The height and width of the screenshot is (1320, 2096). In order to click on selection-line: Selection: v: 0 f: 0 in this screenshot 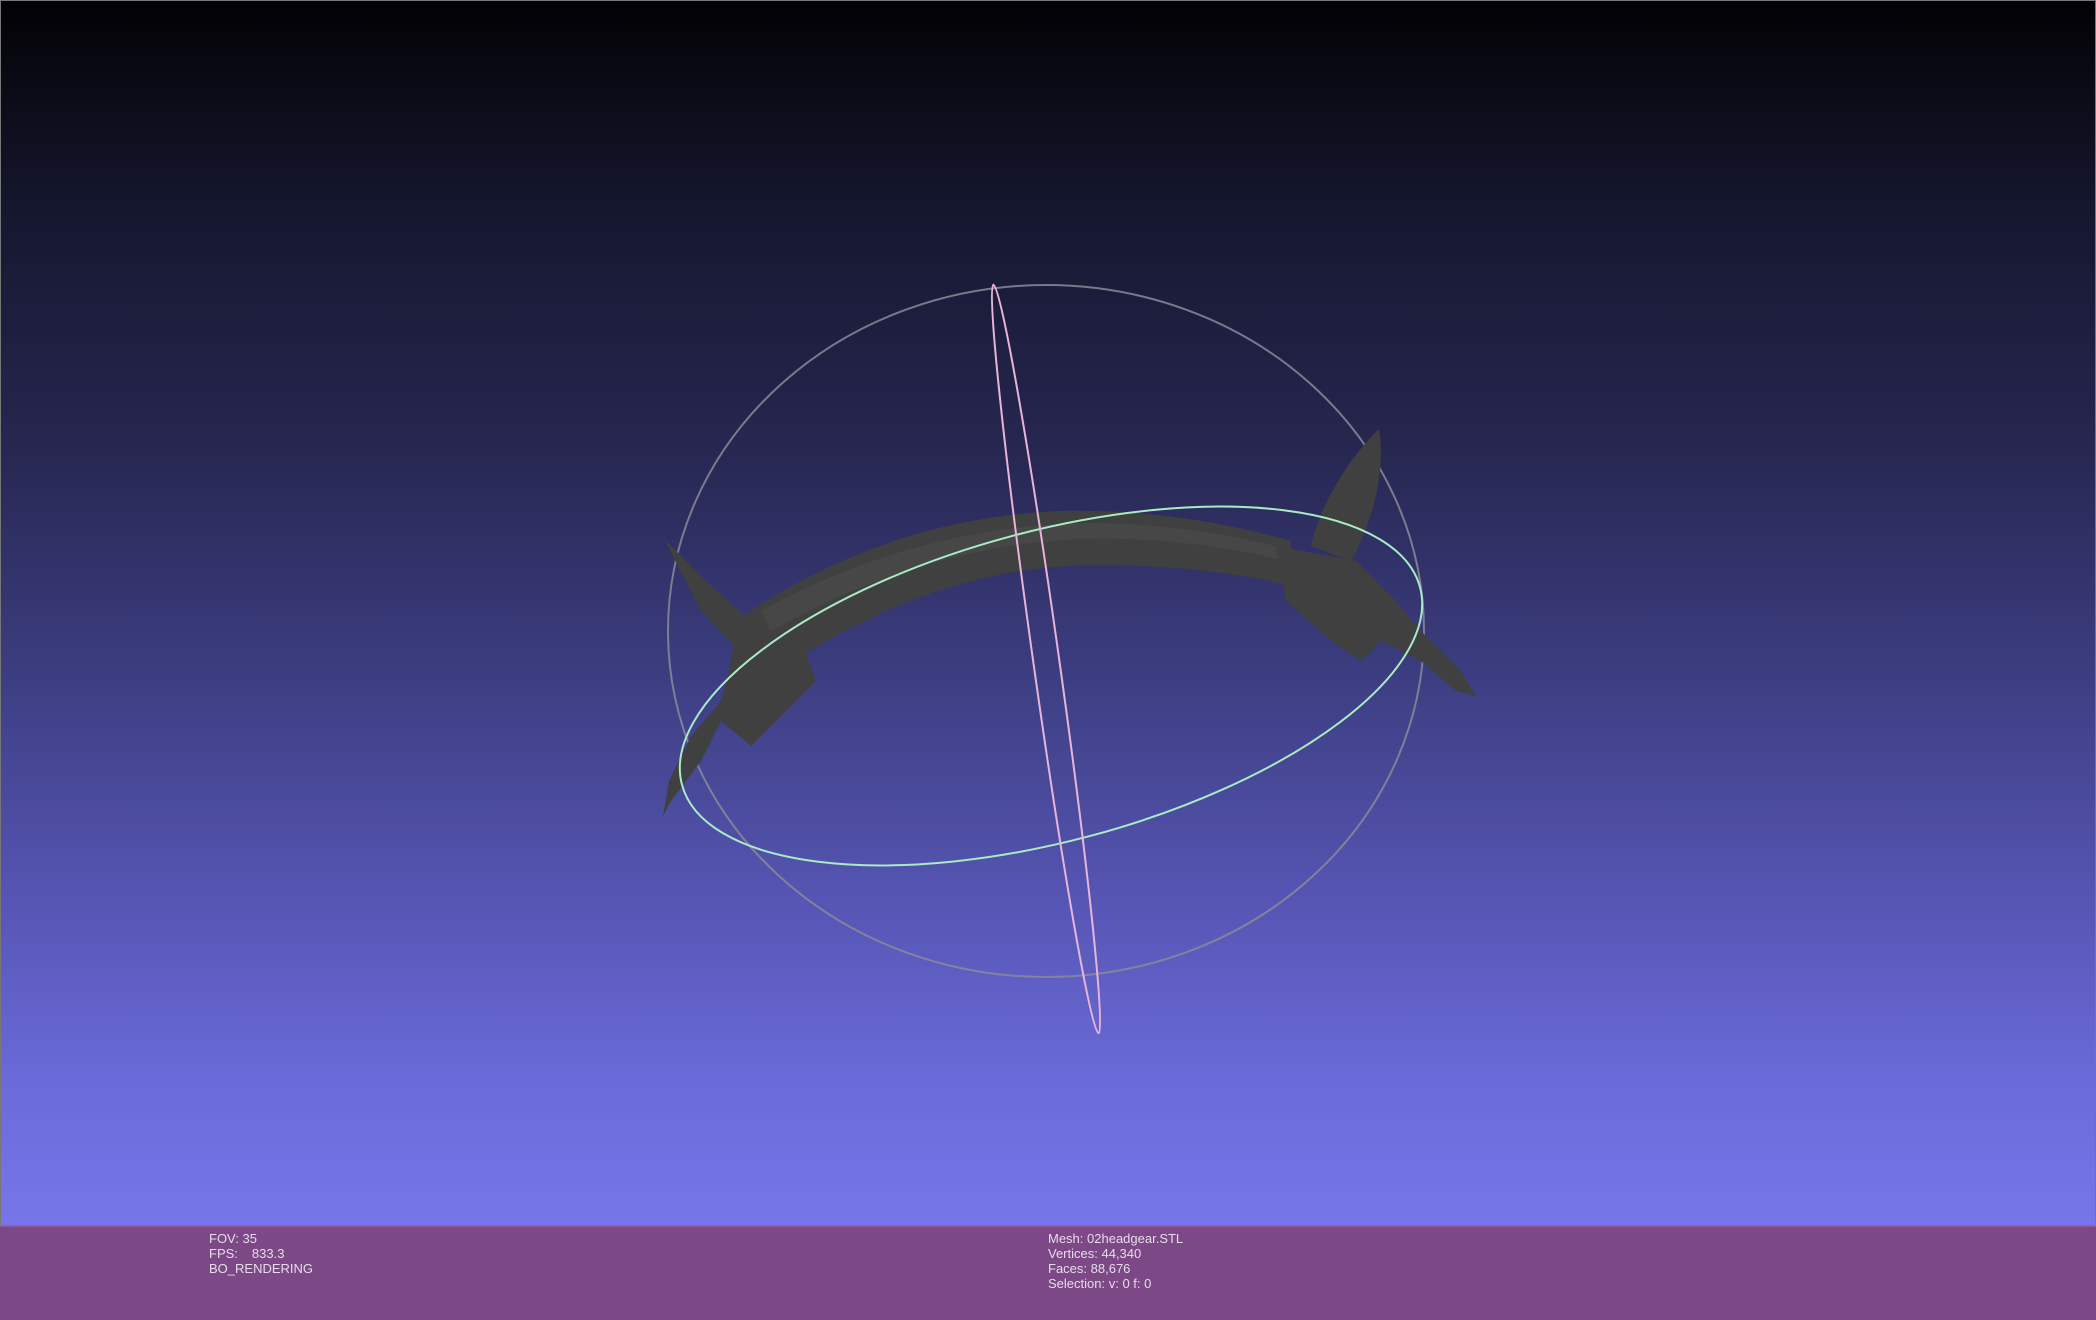, I will do `click(1115, 1283)`.